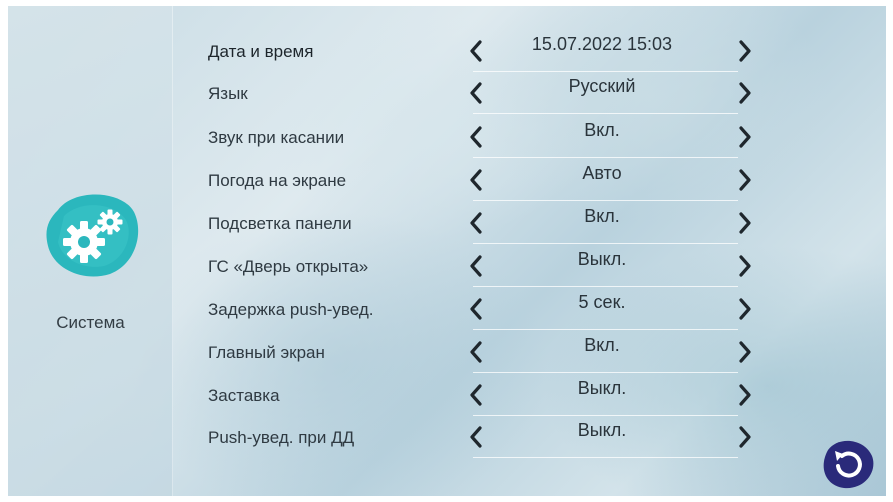 The width and height of the screenshot is (893, 502). I want to click on gears-icon, so click(93, 234).